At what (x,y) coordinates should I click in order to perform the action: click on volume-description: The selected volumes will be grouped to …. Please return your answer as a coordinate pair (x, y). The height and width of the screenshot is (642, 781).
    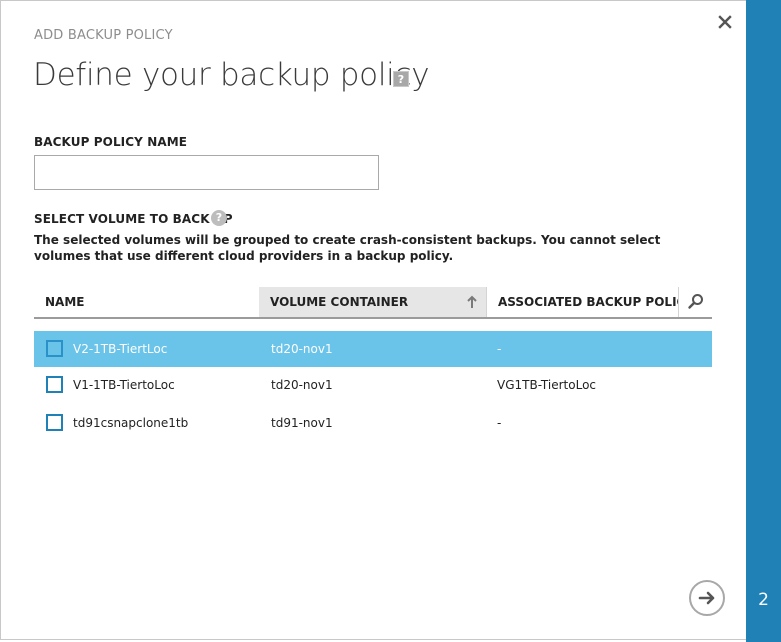
    Looking at the image, I should click on (347, 248).